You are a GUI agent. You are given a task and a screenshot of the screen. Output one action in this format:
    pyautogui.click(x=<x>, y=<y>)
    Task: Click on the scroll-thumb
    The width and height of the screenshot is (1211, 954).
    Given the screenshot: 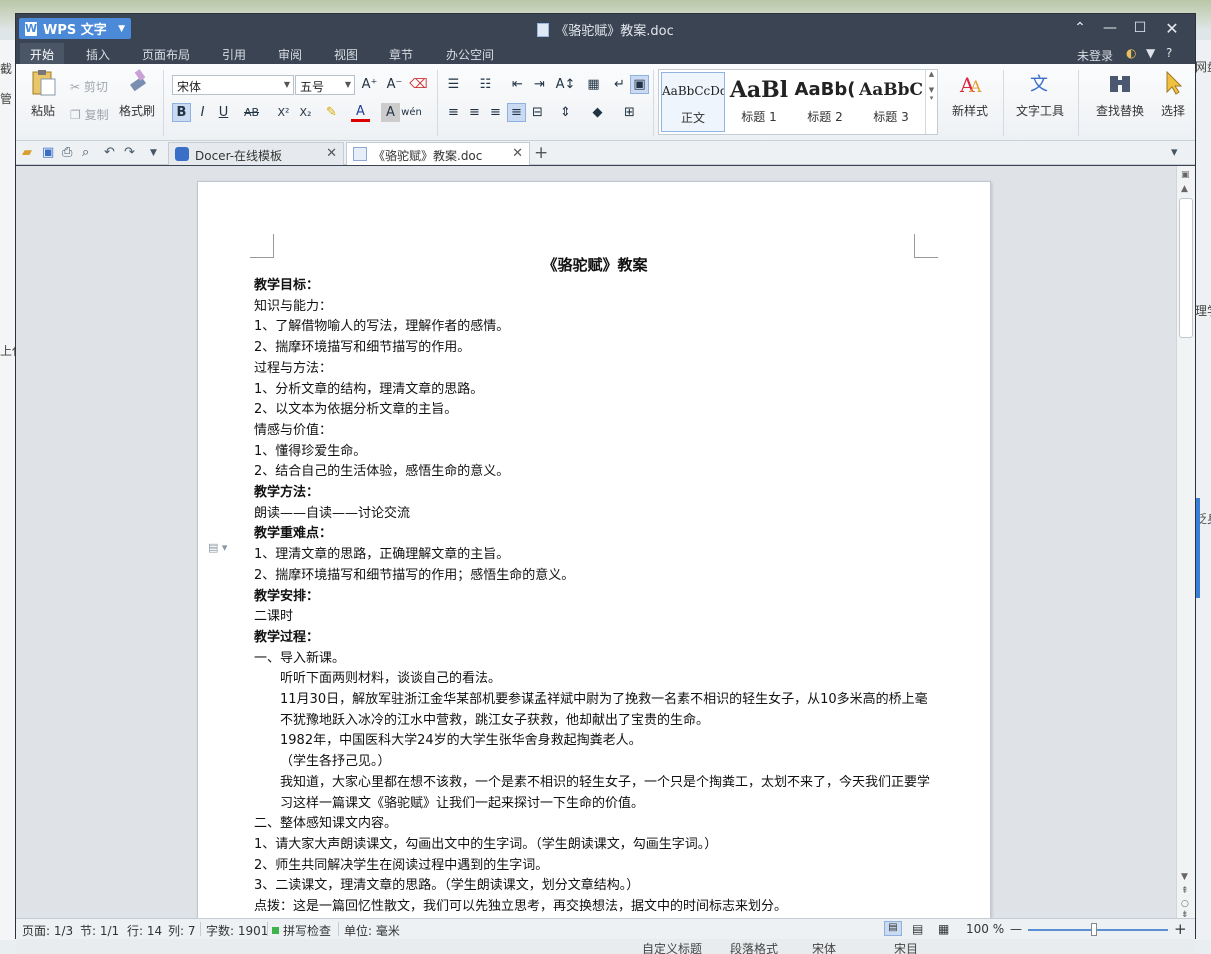 What is the action you would take?
    pyautogui.click(x=1186, y=268)
    